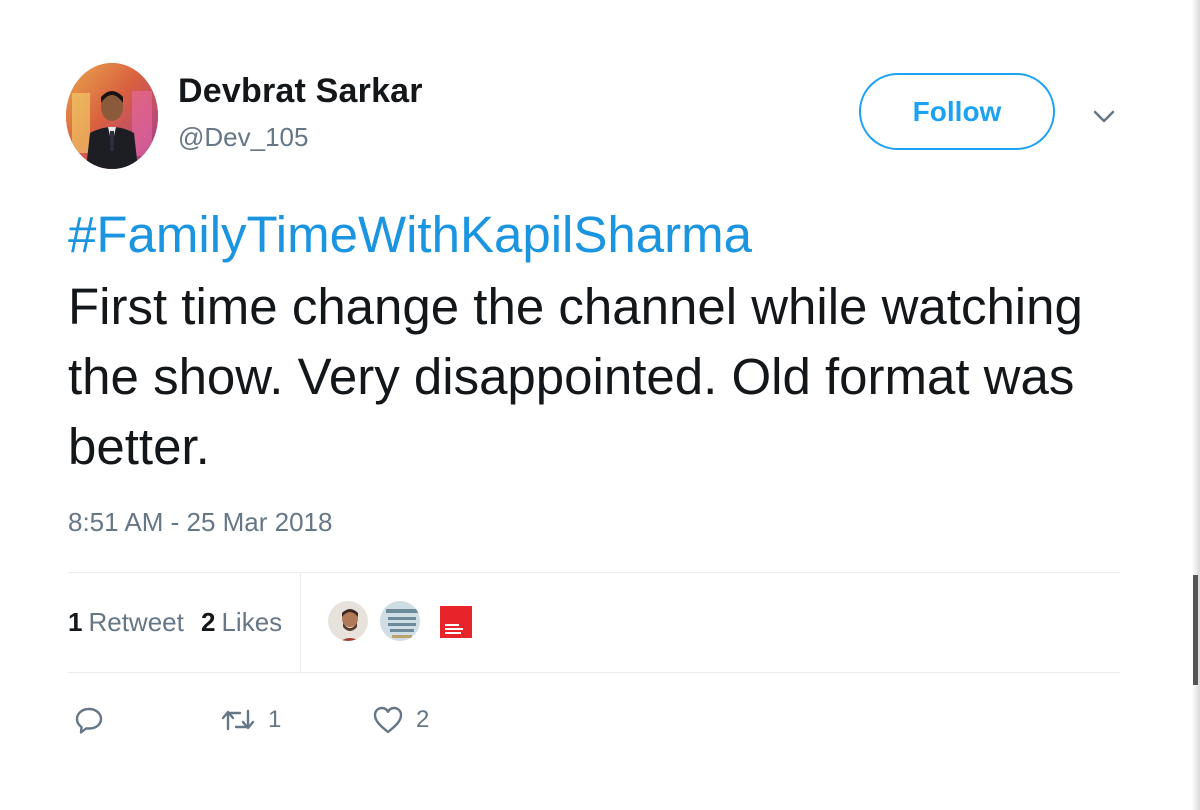  Describe the element at coordinates (238, 720) in the screenshot. I see `retweet-icon` at that location.